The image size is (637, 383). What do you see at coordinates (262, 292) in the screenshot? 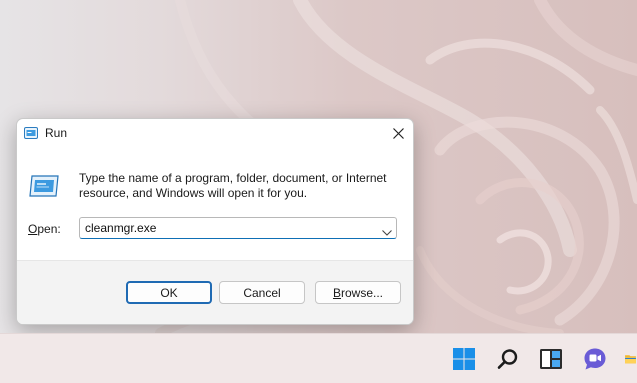
I see `cancel-button: Cancel` at bounding box center [262, 292].